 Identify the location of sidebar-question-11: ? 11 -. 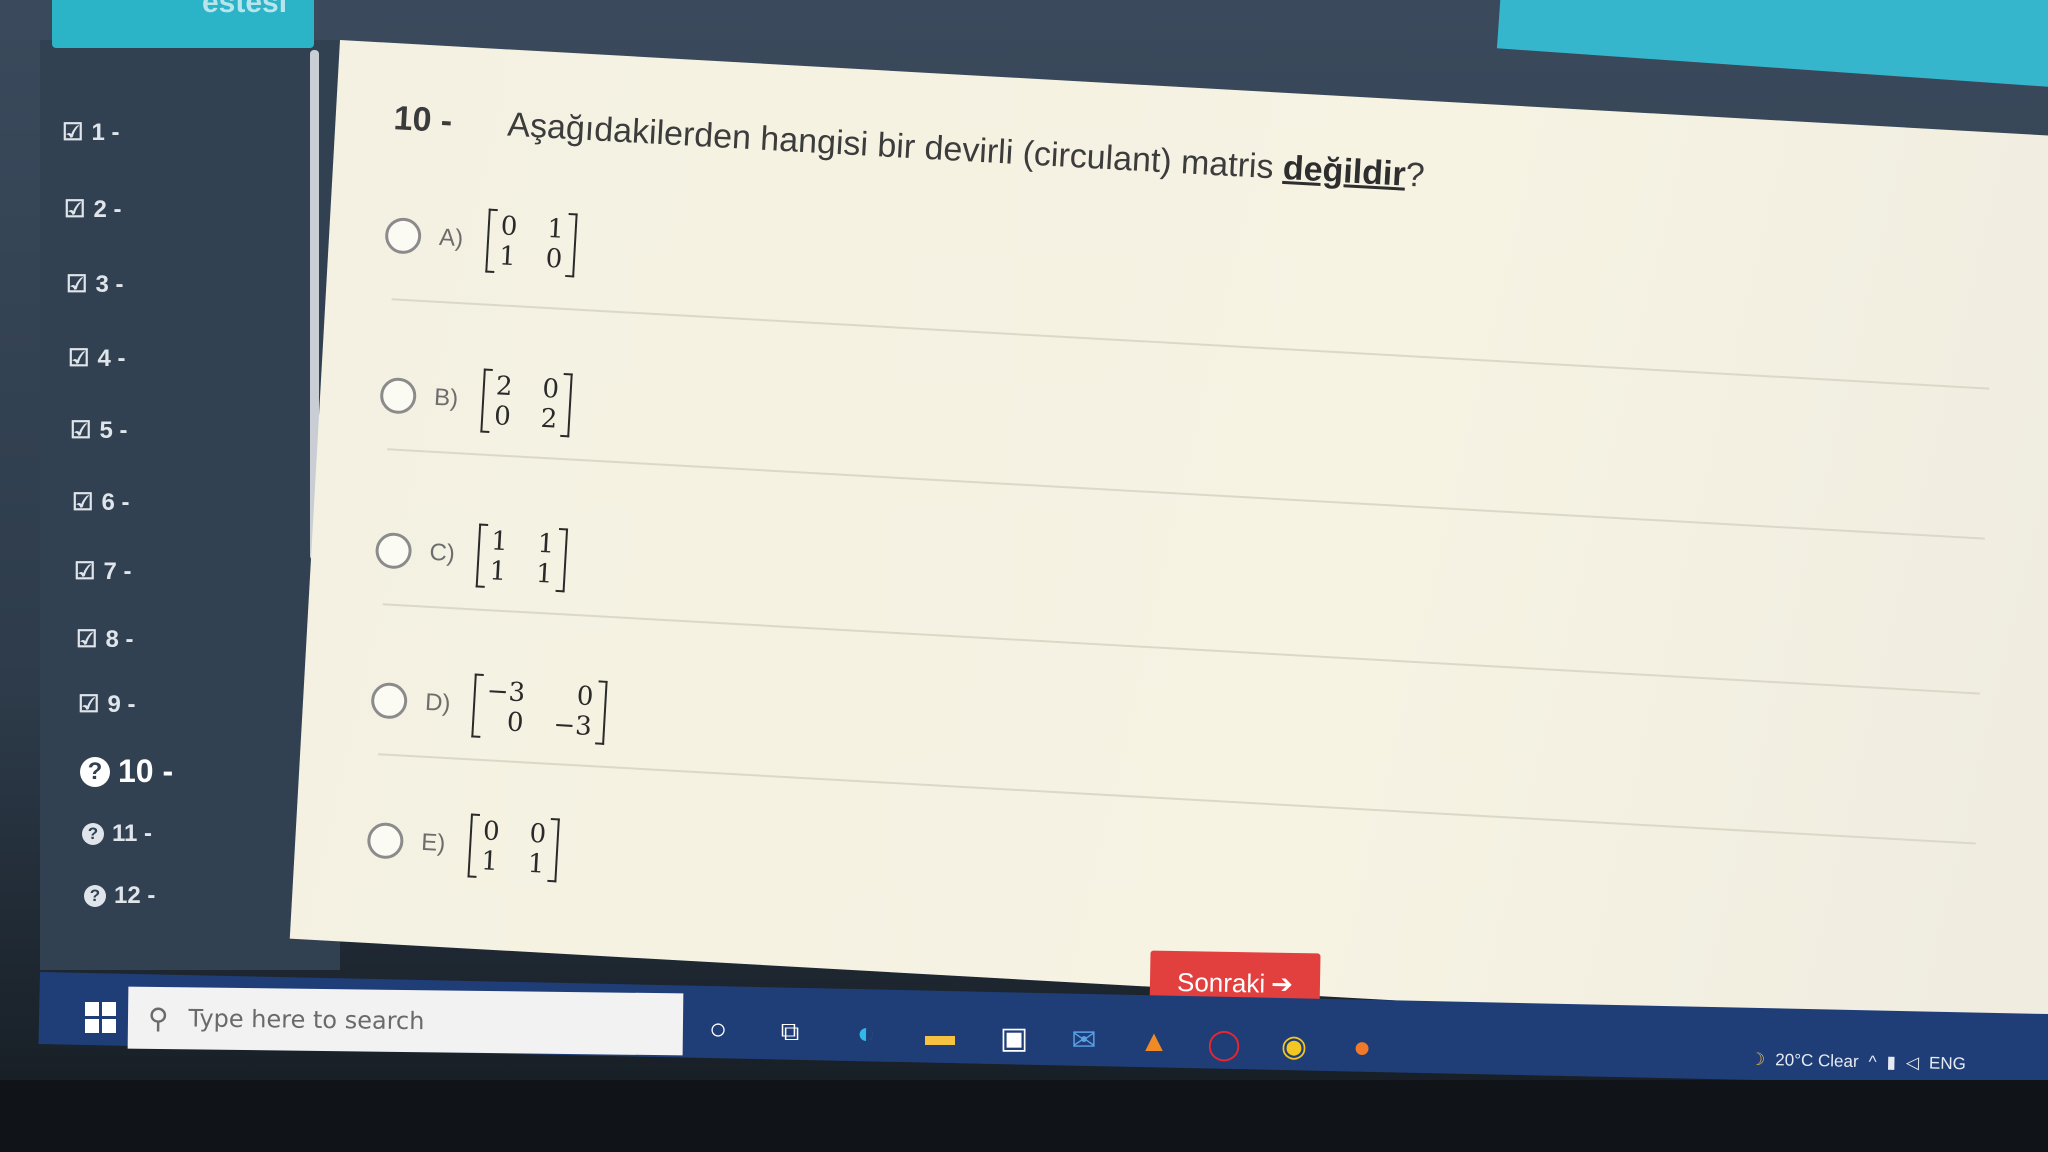
(117, 834).